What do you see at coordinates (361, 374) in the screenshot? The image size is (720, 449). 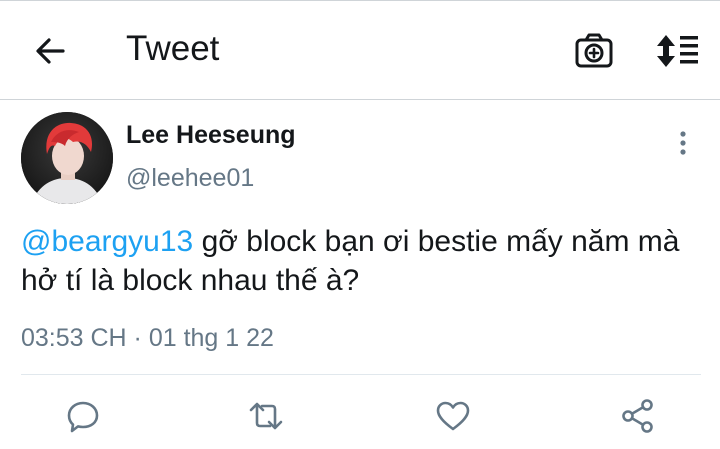 I see `divider` at bounding box center [361, 374].